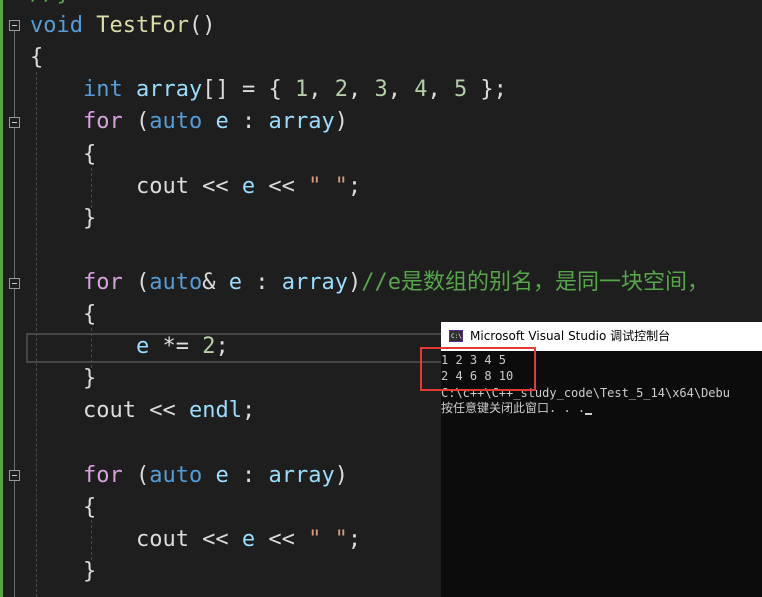 The image size is (762, 597). I want to click on code-token: [] = {, so click(248, 90).